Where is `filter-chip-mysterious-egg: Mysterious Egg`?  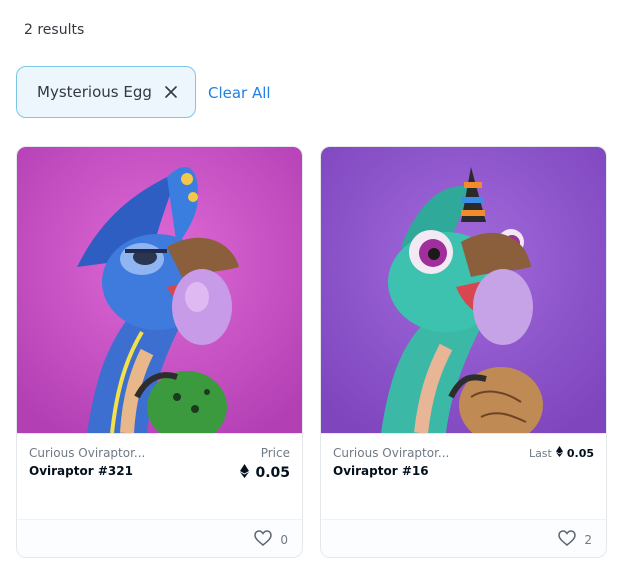
filter-chip-mysterious-egg: Mysterious Egg is located at coordinates (106, 92).